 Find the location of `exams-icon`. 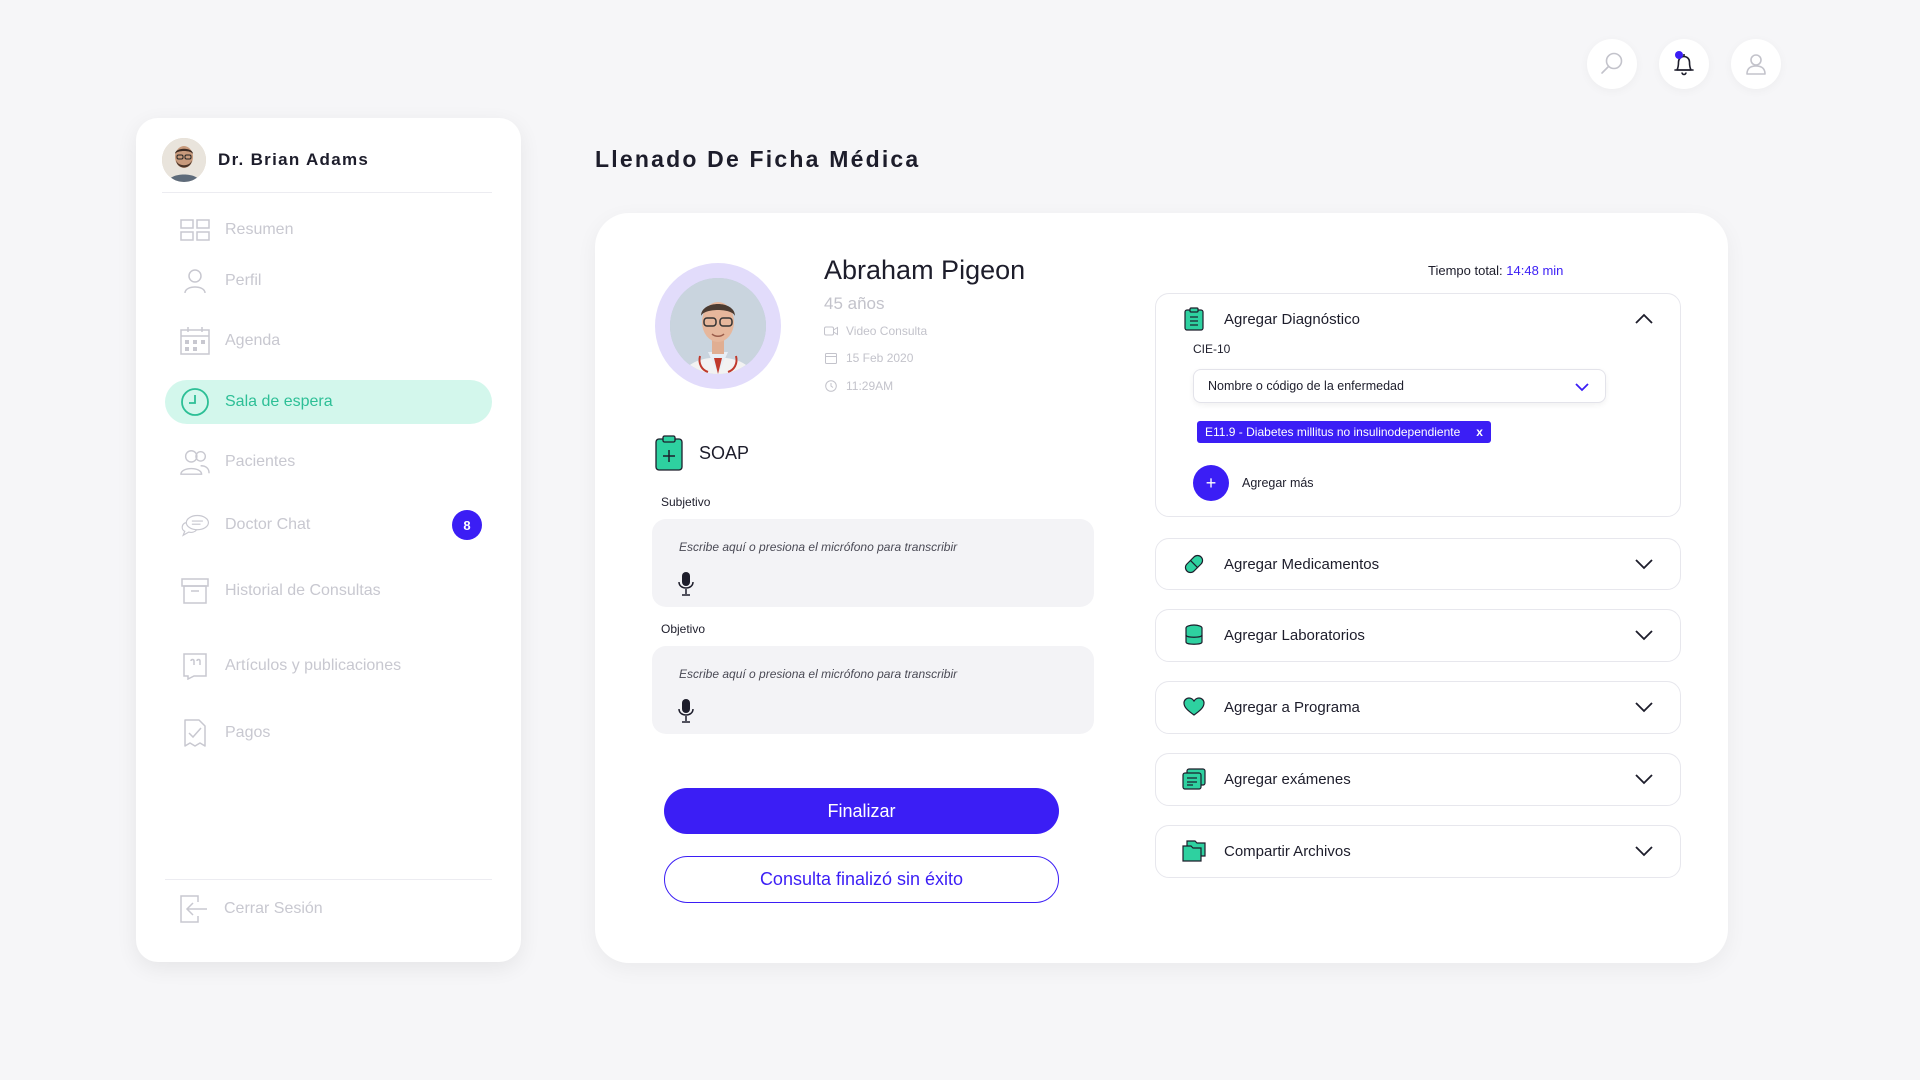

exams-icon is located at coordinates (1194, 779).